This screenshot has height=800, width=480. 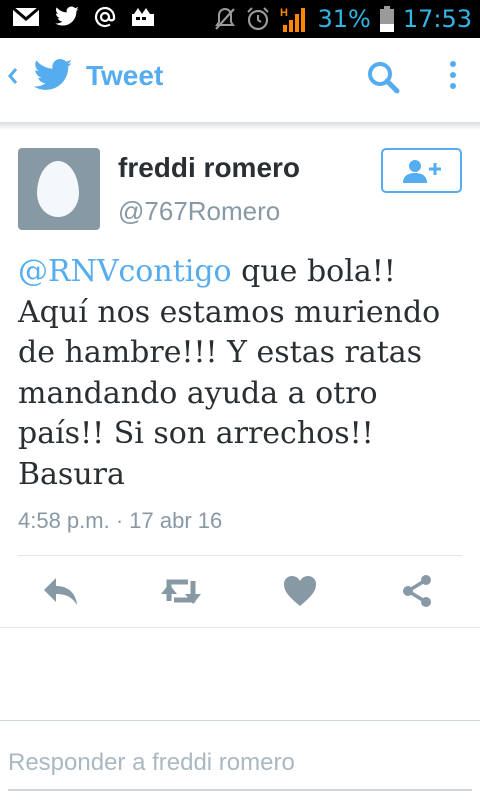 I want to click on at-sign-icon, so click(x=105, y=17).